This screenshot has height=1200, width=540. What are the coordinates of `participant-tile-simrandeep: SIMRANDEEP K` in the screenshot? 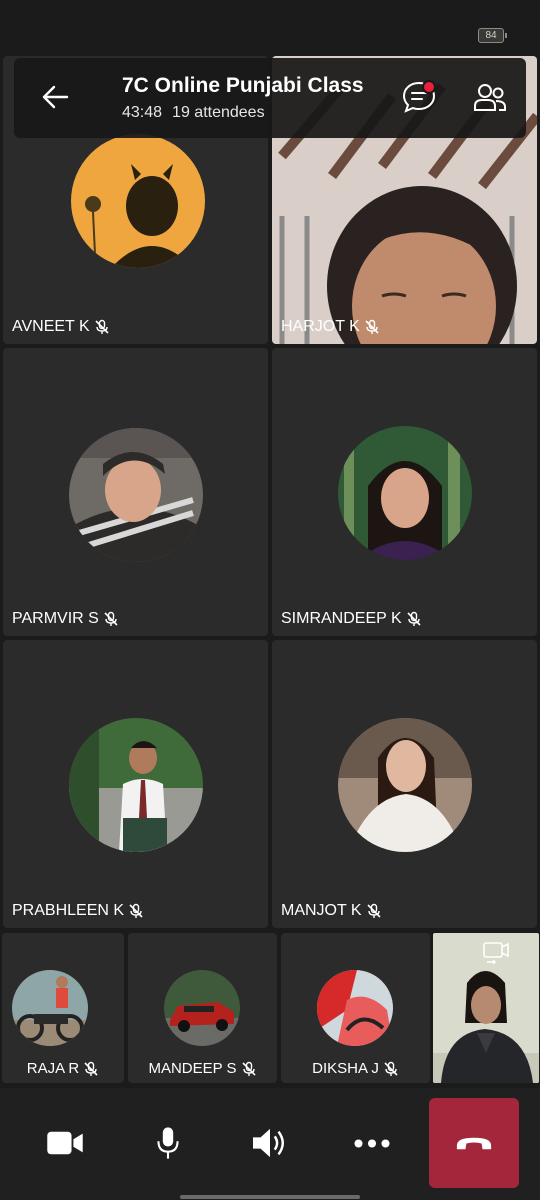 It's located at (404, 492).